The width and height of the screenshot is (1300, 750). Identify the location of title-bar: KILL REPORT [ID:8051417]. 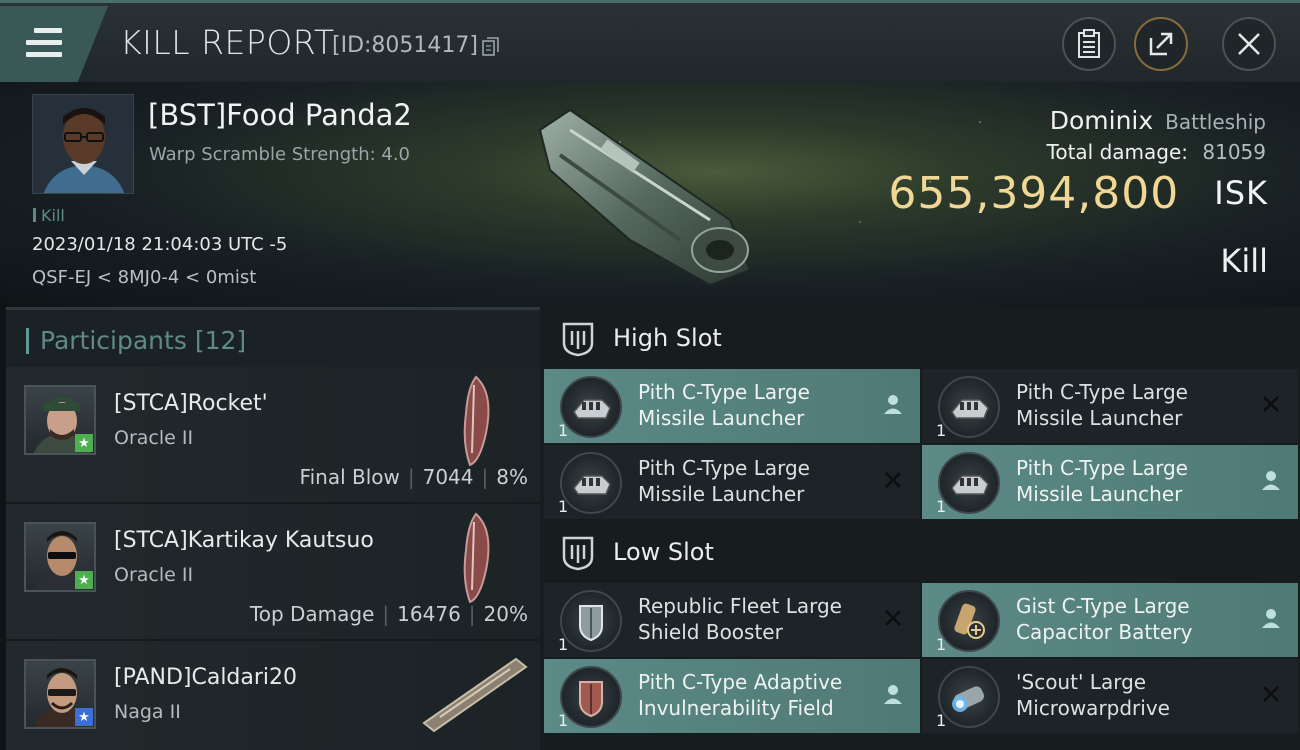
(650, 41).